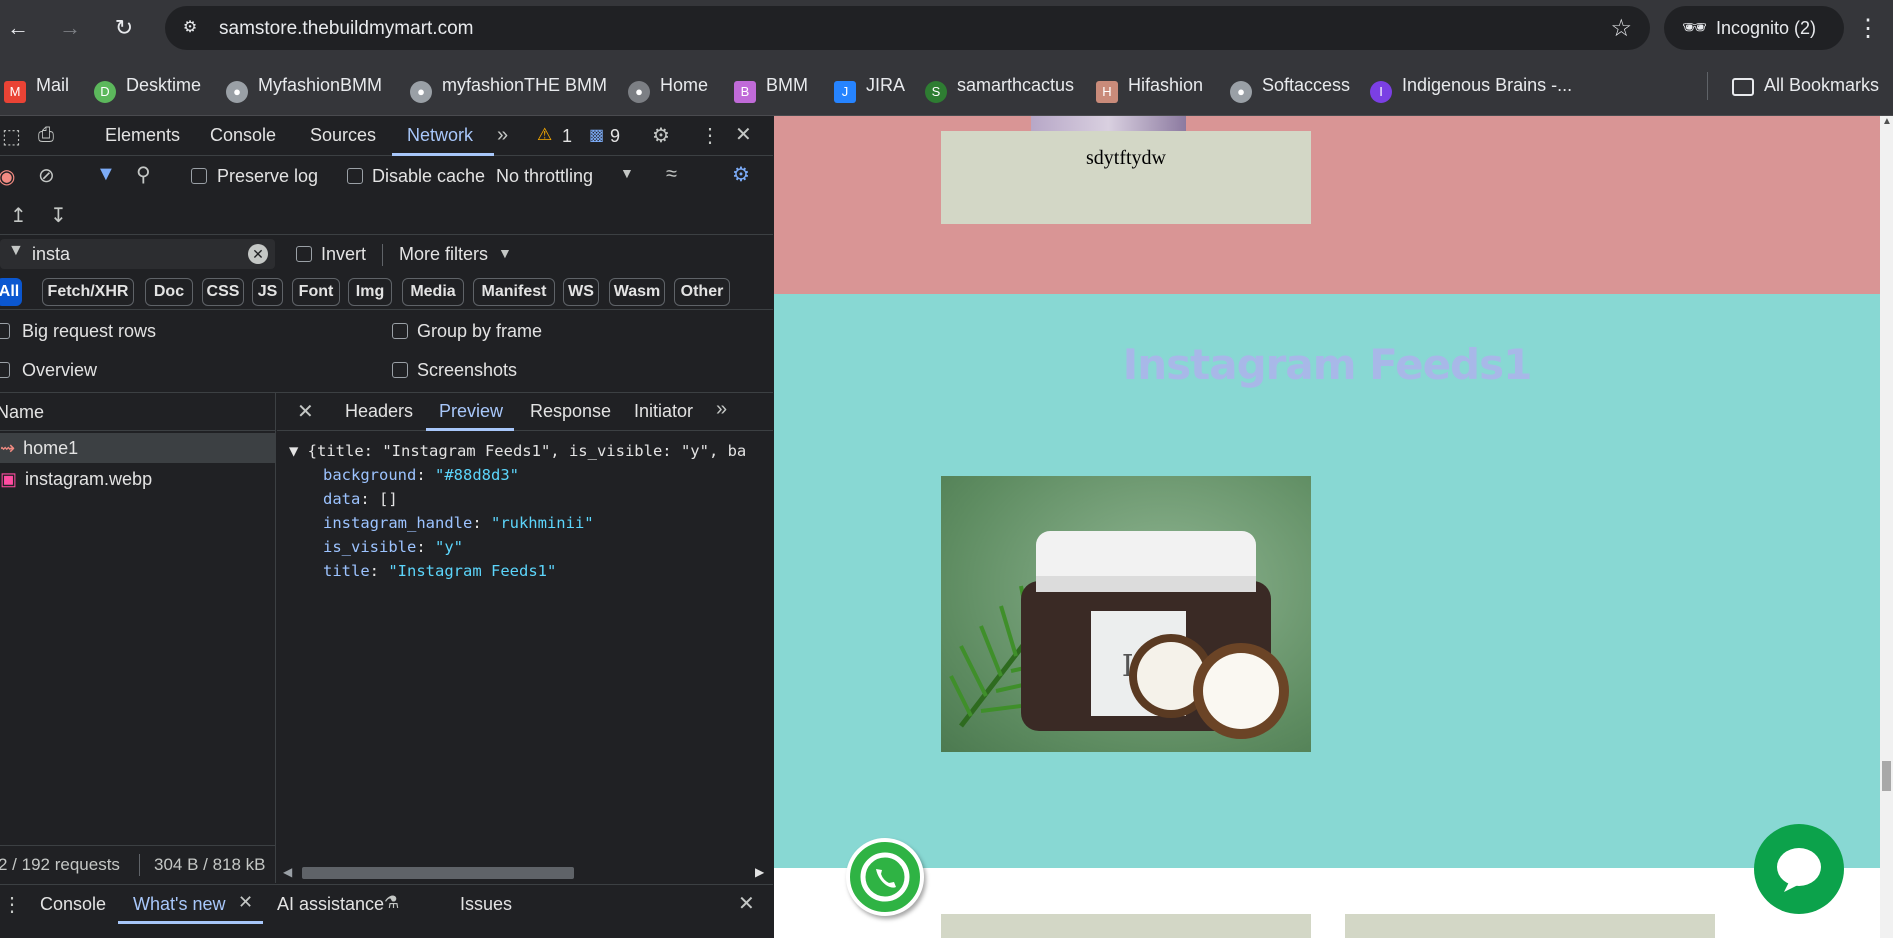 The width and height of the screenshot is (1893, 938). I want to click on invert-checkbox, so click(304, 254).